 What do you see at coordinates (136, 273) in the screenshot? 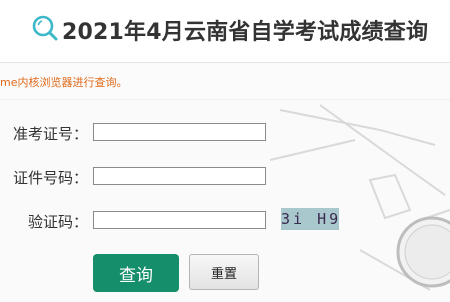
I see `query-button: 查询` at bounding box center [136, 273].